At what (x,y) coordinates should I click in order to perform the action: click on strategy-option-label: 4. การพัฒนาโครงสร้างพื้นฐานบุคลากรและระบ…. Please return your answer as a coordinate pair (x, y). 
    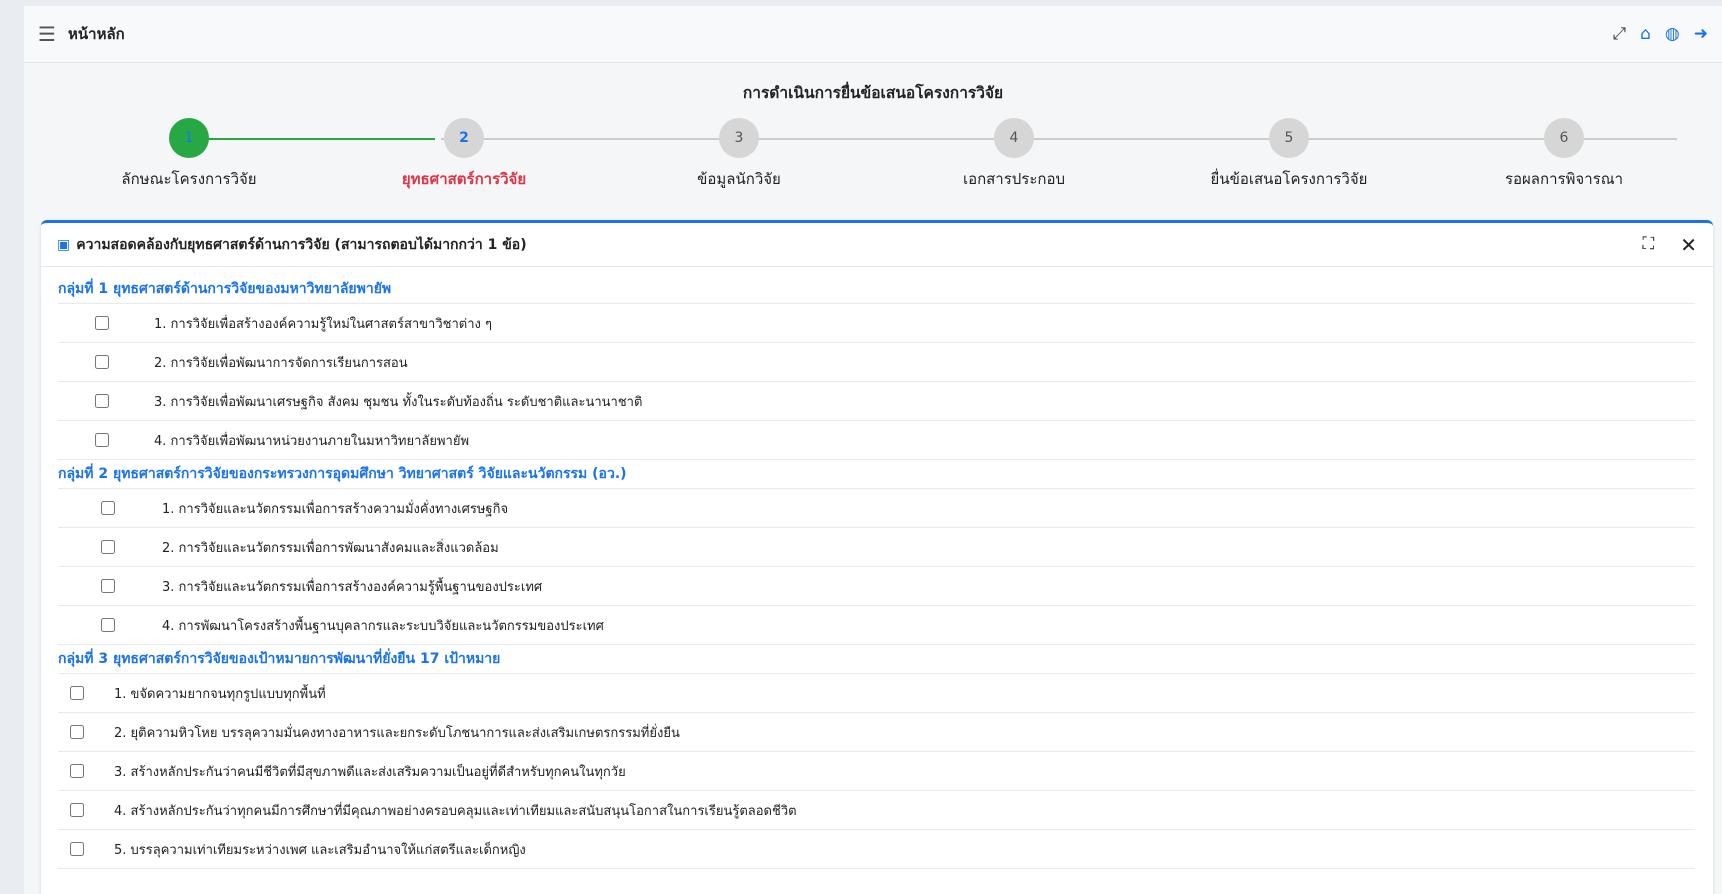
    Looking at the image, I should click on (383, 626).